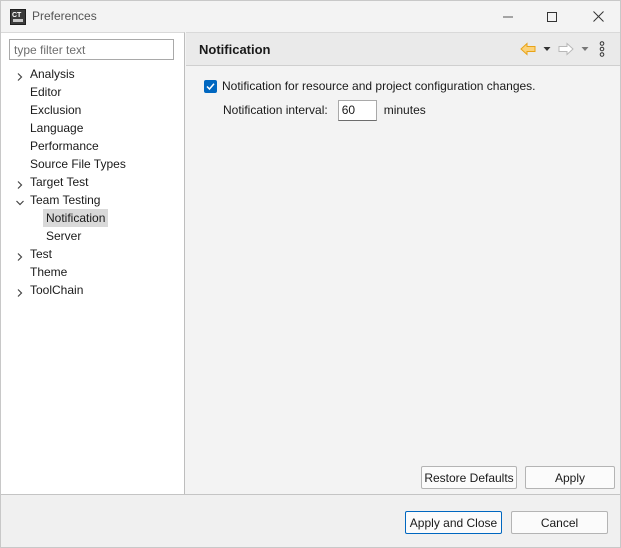 This screenshot has height=548, width=621. Describe the element at coordinates (65, 200) in the screenshot. I see `tree-item-label: Team Testing` at that location.